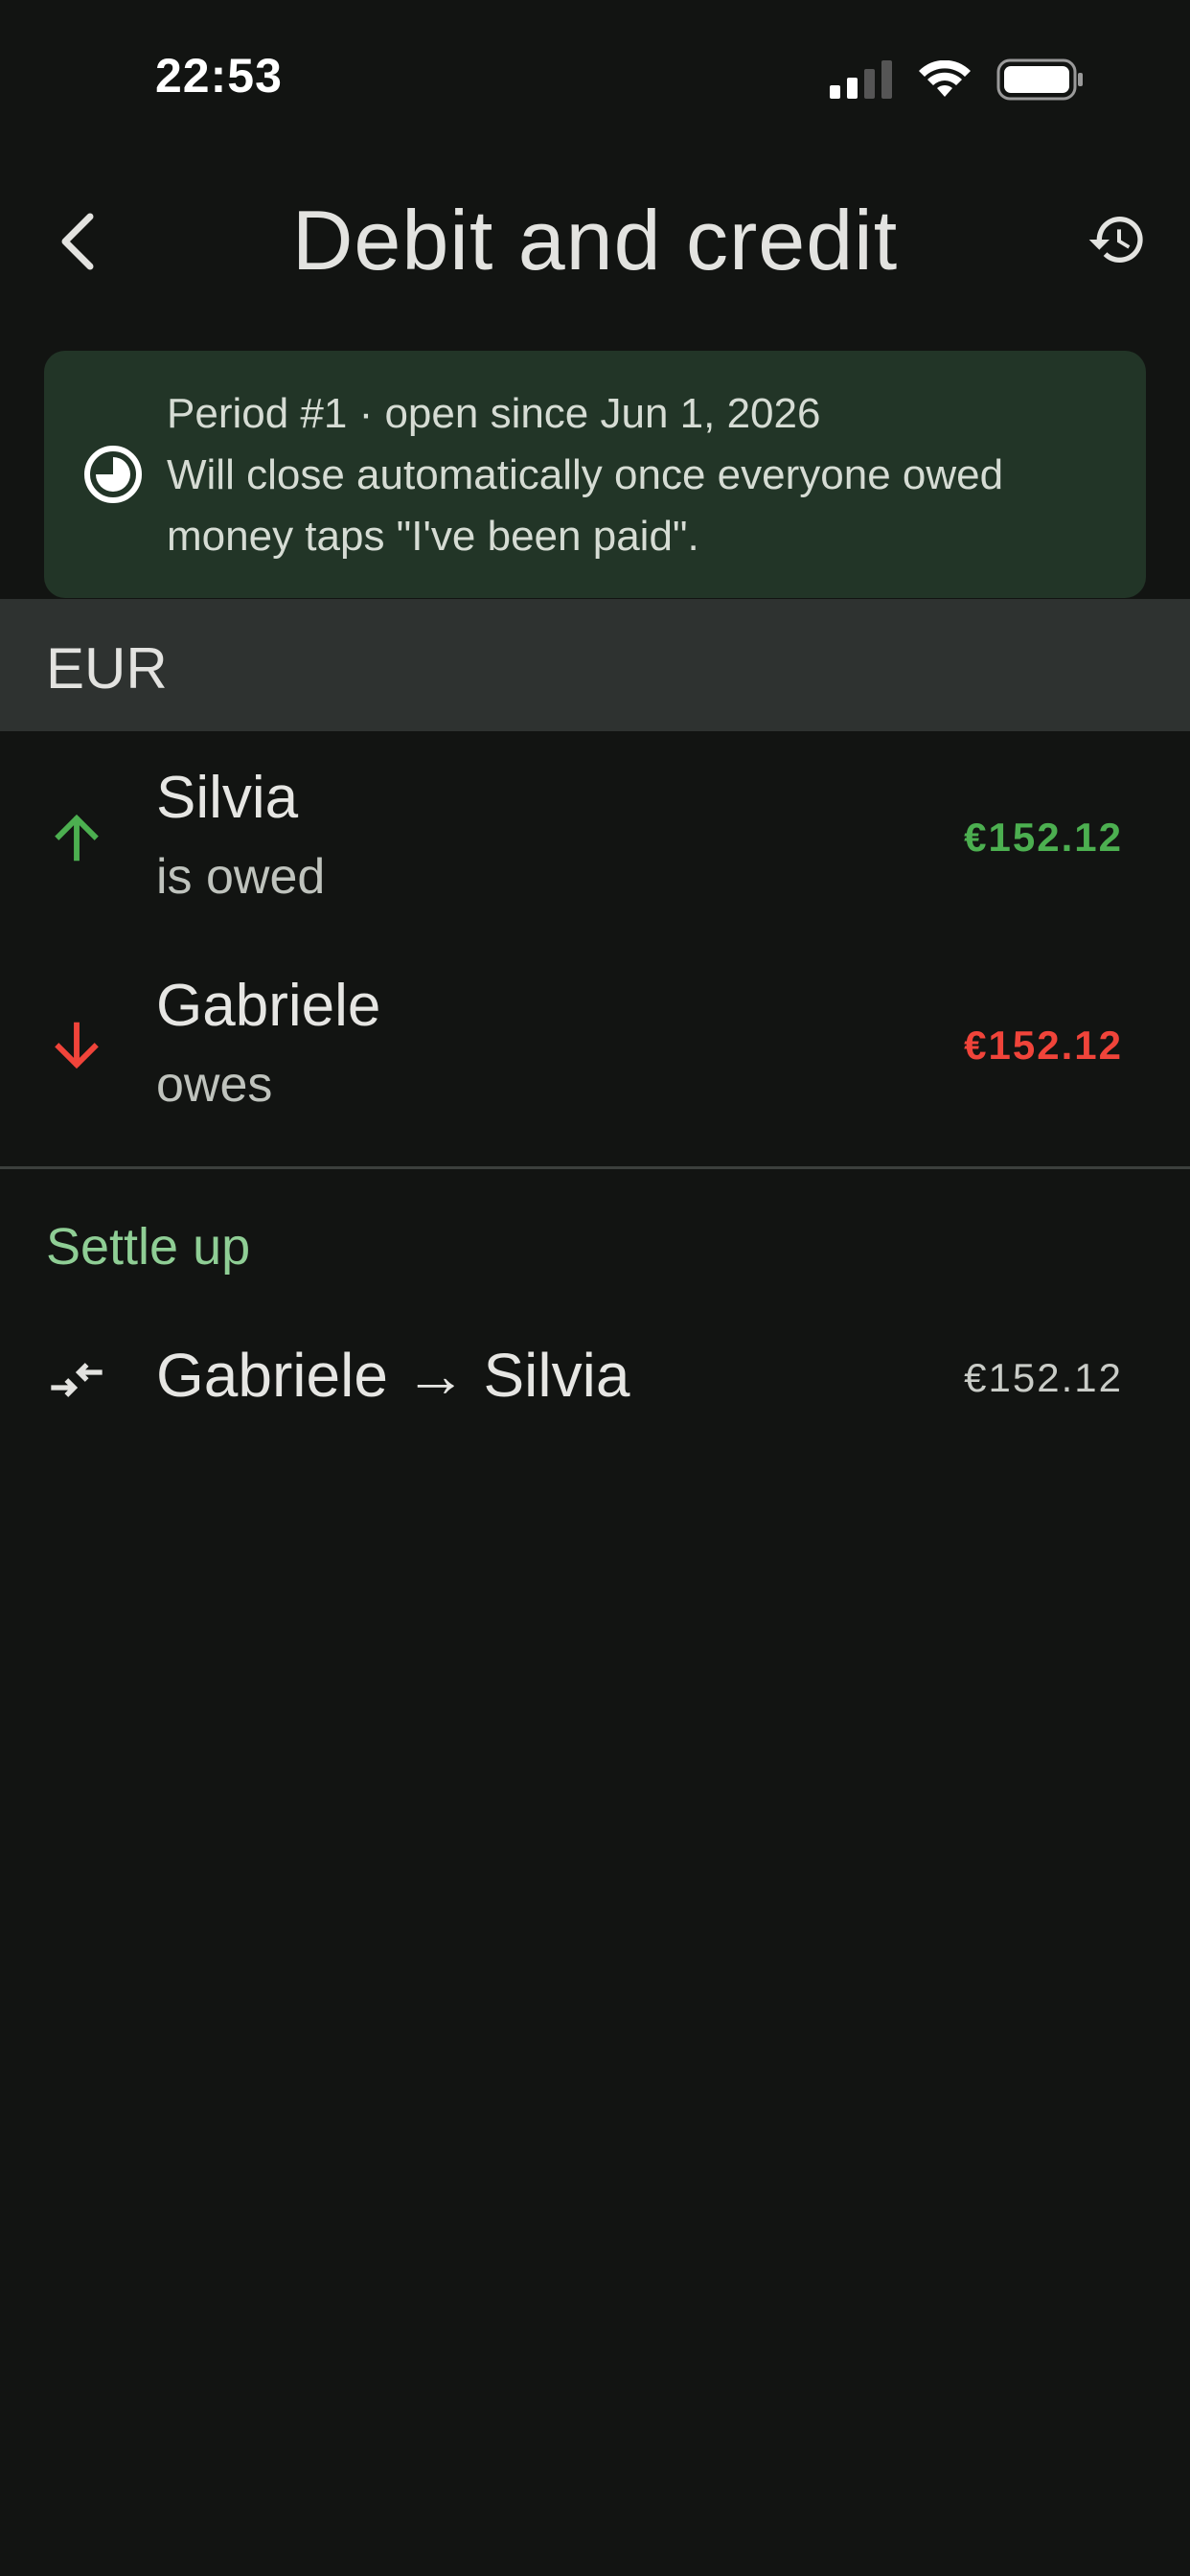 The height and width of the screenshot is (2576, 1190). Describe the element at coordinates (228, 798) in the screenshot. I see `person-name: Silvia` at that location.